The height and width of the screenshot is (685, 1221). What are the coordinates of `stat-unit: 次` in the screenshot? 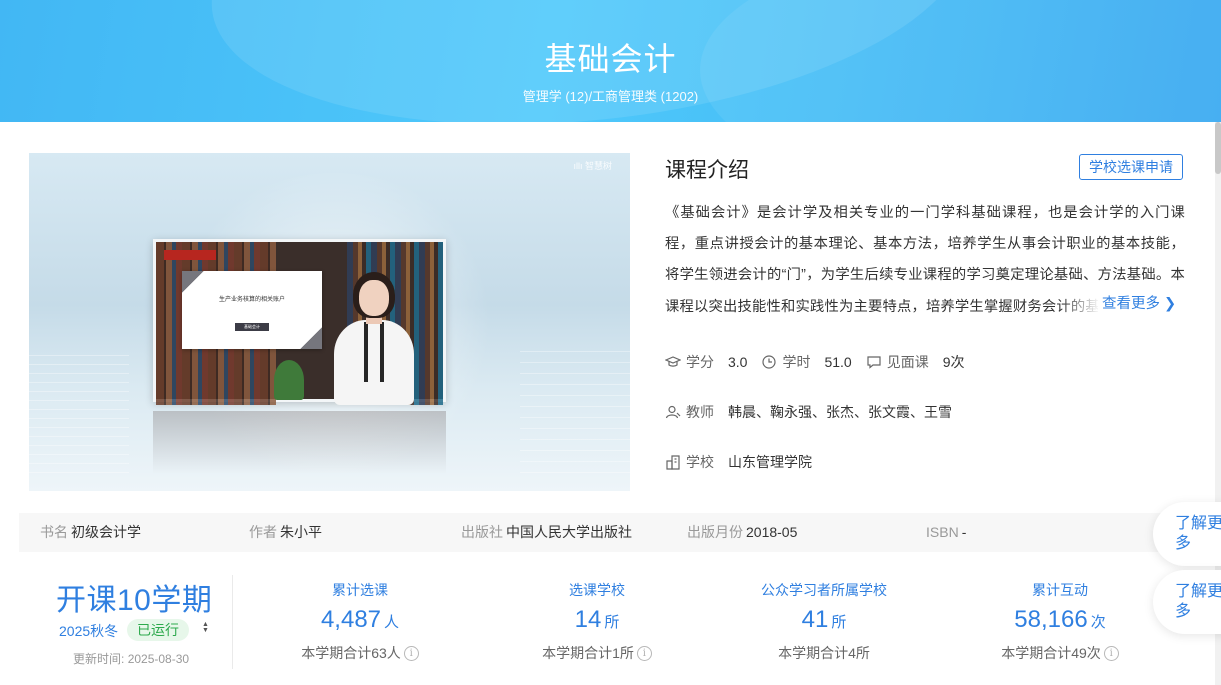 It's located at (1098, 622).